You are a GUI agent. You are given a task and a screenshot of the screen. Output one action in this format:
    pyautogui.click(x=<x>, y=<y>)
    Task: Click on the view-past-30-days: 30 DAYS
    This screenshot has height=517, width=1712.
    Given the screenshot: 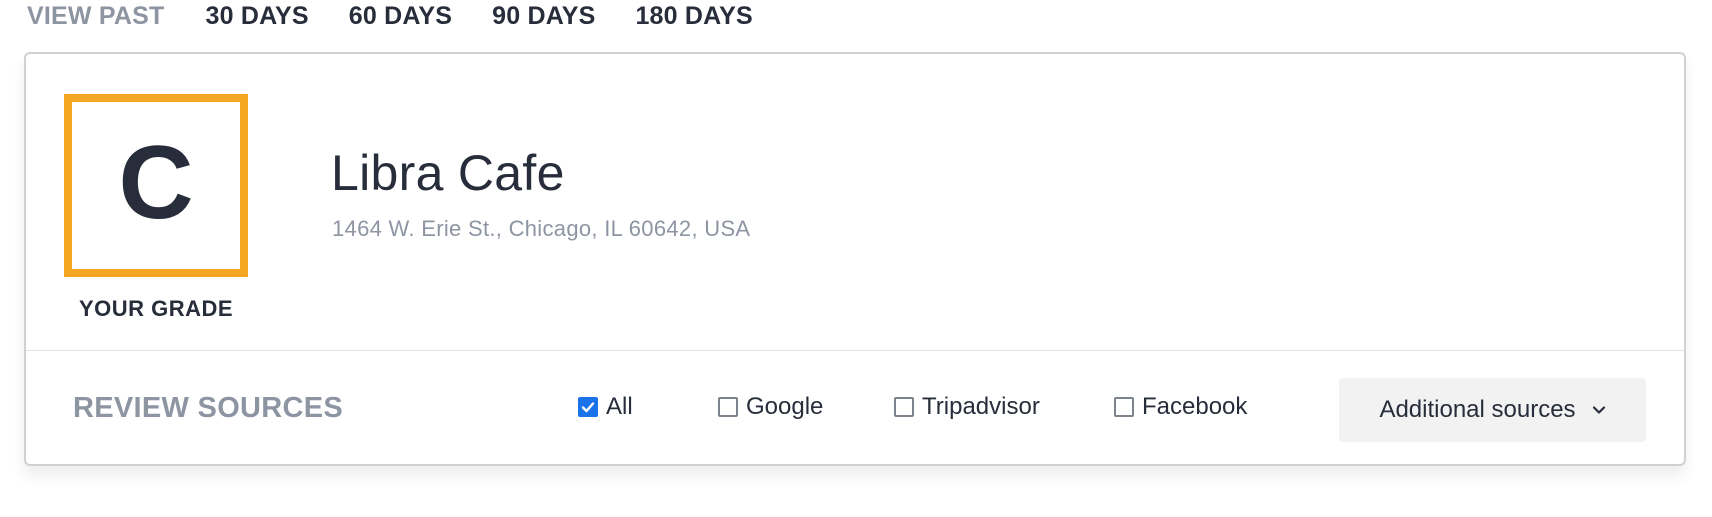 What is the action you would take?
    pyautogui.click(x=256, y=16)
    